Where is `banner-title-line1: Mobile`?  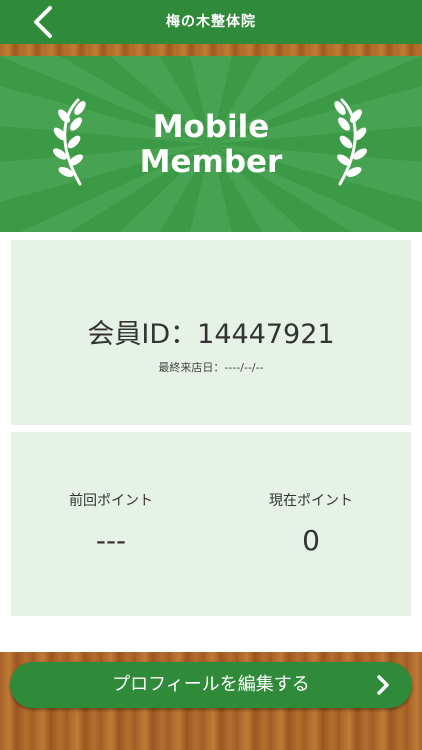 banner-title-line1: Mobile is located at coordinates (211, 127).